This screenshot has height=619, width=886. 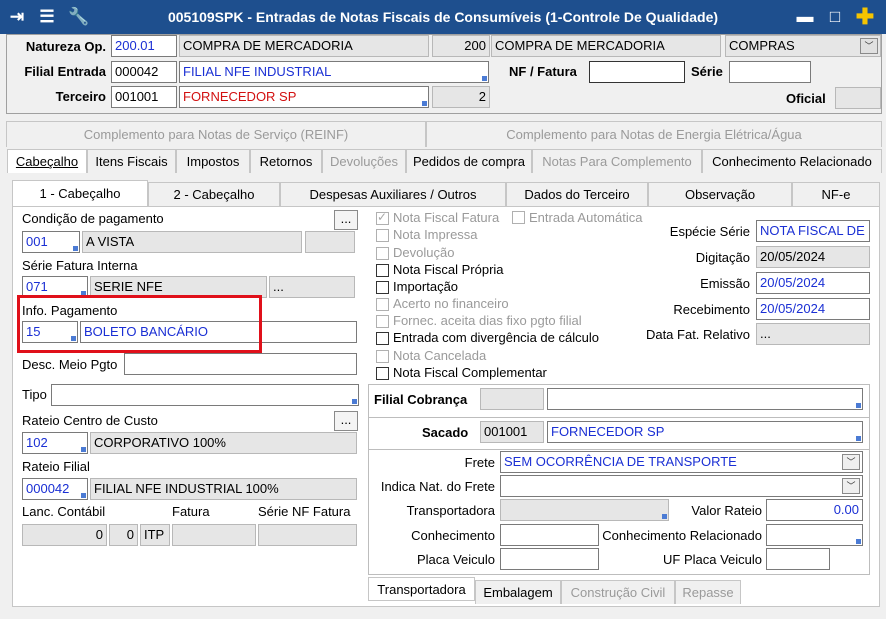 What do you see at coordinates (712, 559) in the screenshot?
I see `uf-placa-label: UF Placa Veiculo` at bounding box center [712, 559].